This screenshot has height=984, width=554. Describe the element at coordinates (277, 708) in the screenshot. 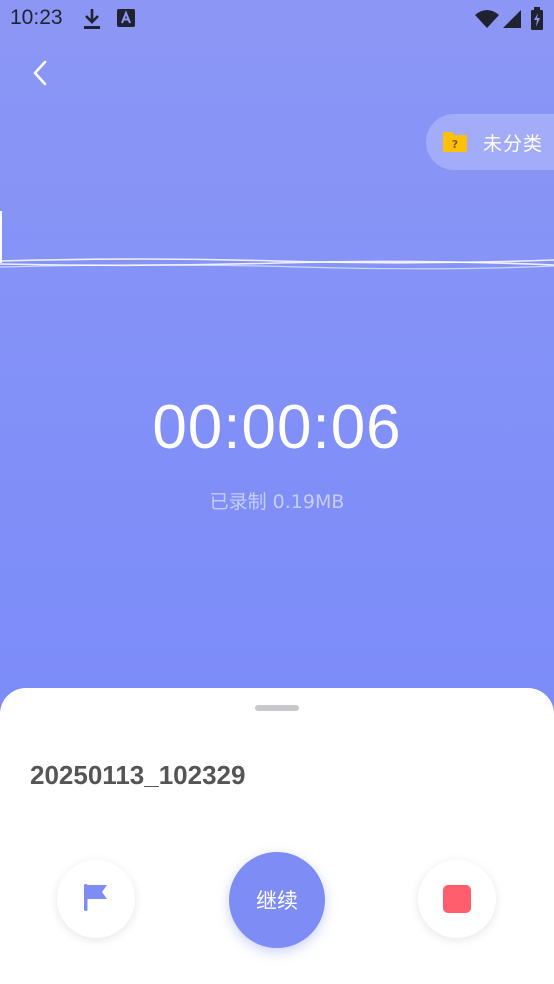

I see `drag-handle` at that location.